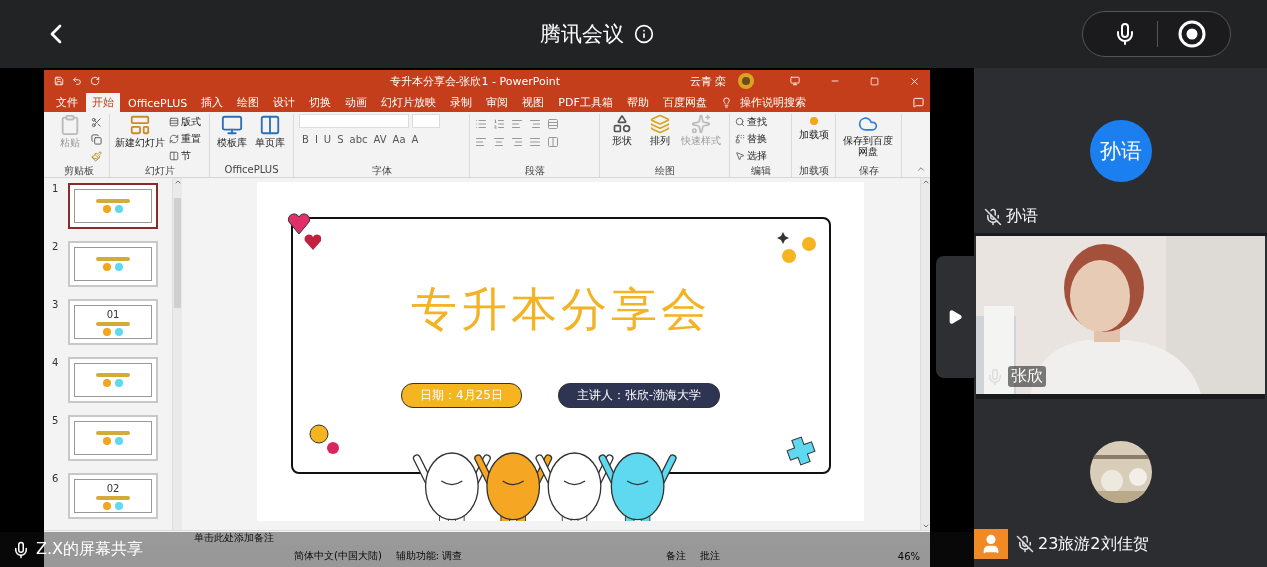  What do you see at coordinates (585, 102) in the screenshot?
I see `ribbon-tab: PDF工具箱` at bounding box center [585, 102].